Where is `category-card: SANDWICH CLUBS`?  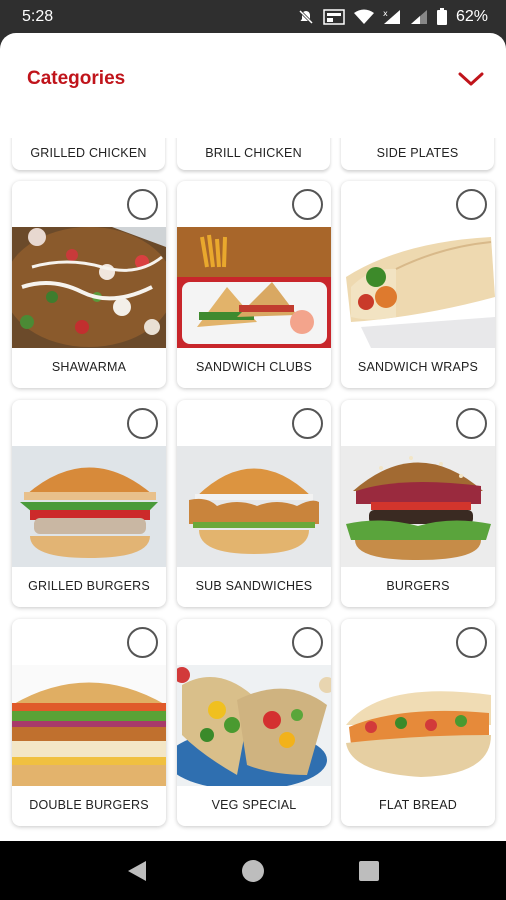 category-card: SANDWICH CLUBS is located at coordinates (254, 284).